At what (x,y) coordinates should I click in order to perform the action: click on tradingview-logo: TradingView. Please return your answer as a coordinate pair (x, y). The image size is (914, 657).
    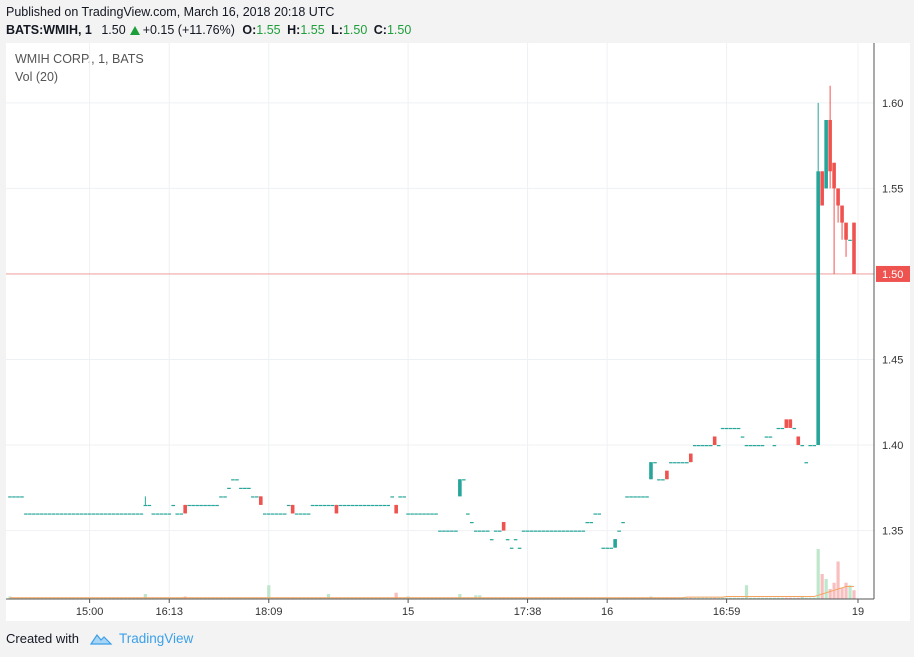
    Looking at the image, I should click on (141, 638).